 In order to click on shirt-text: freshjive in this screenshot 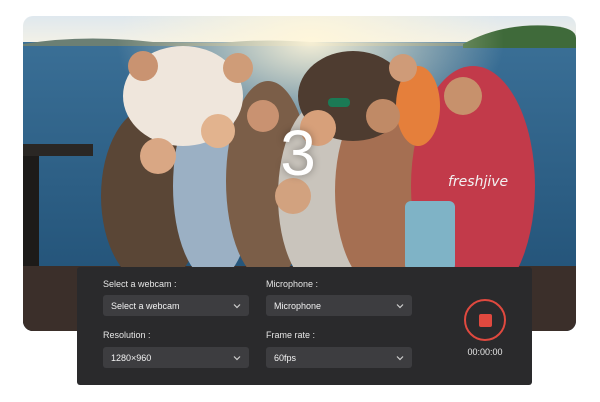, I will do `click(478, 182)`.